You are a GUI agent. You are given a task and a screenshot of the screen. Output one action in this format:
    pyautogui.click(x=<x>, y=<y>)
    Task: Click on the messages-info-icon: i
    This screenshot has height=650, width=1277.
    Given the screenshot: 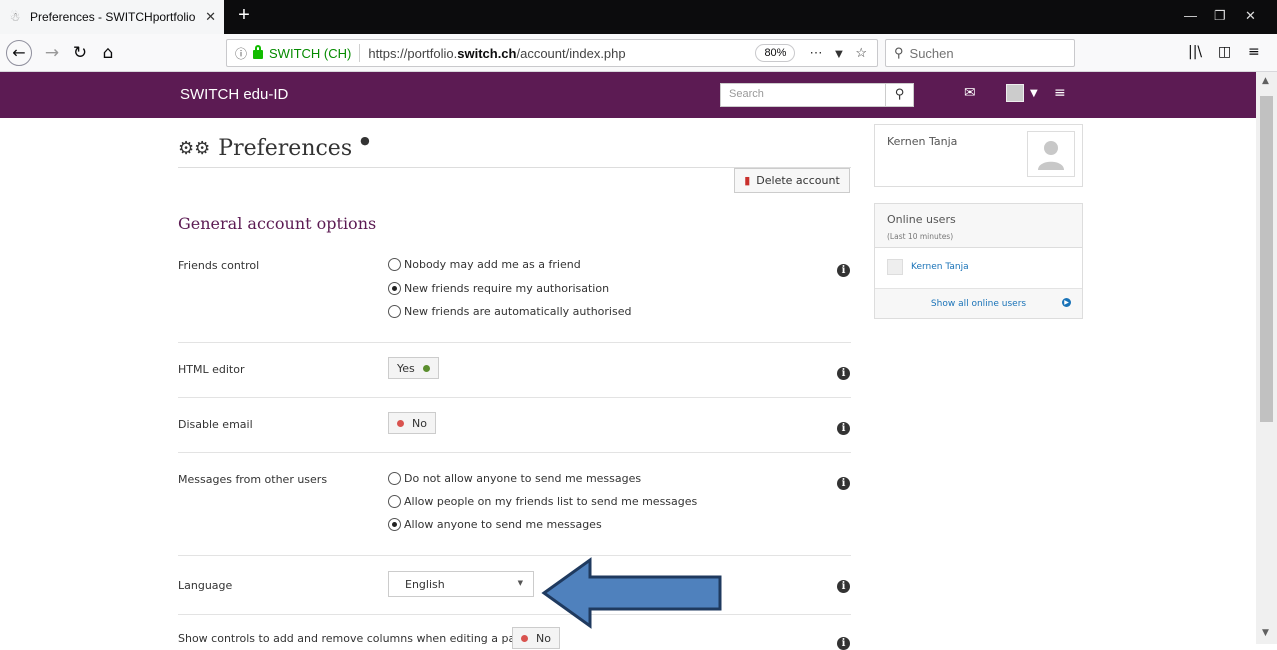 What is the action you would take?
    pyautogui.click(x=843, y=483)
    